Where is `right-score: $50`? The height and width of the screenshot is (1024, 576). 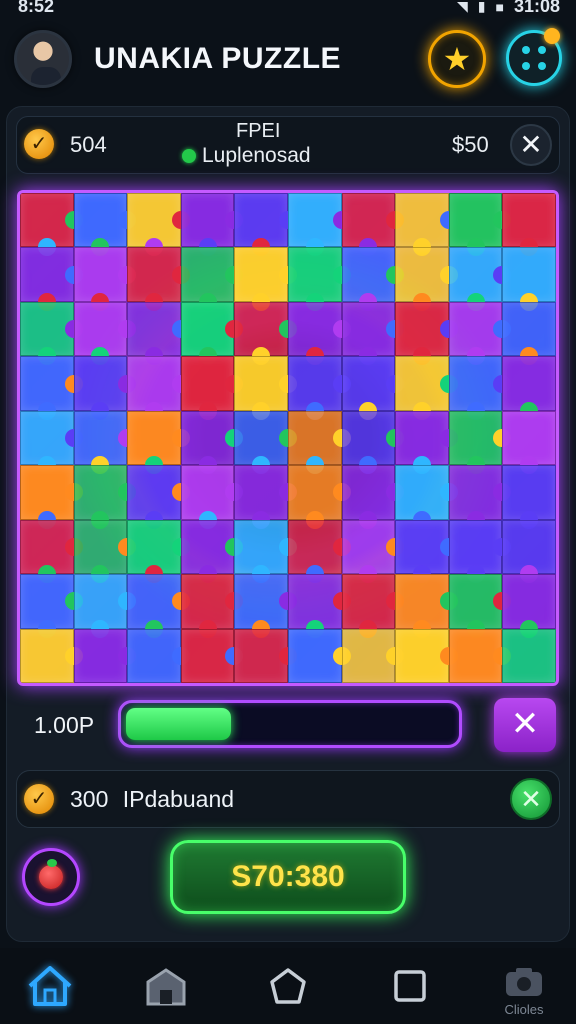
right-score: $50 is located at coordinates (470, 144).